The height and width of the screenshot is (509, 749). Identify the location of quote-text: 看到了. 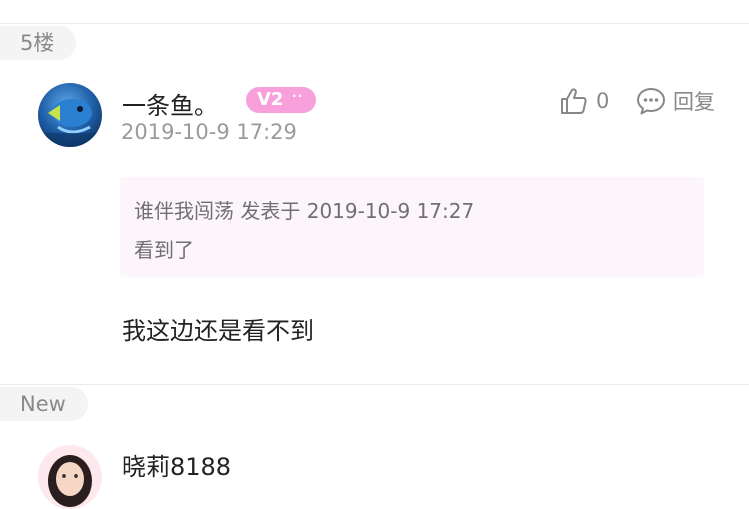
(164, 250).